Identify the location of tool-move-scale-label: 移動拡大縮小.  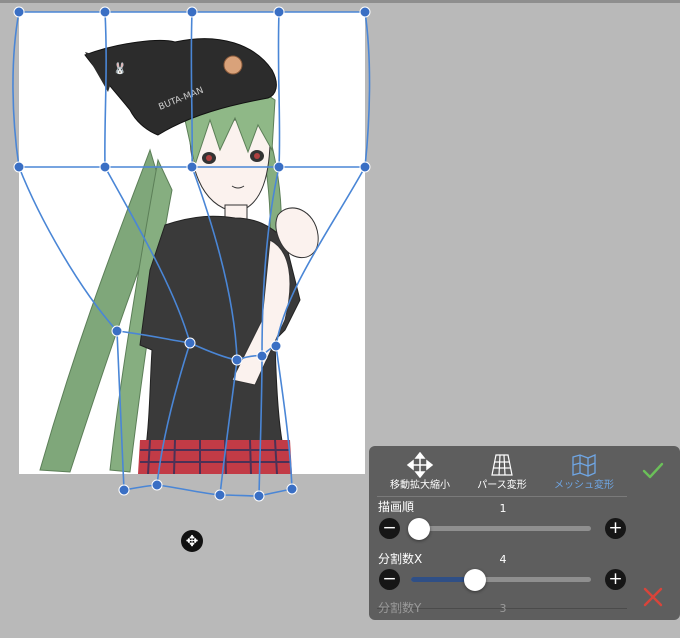
(420, 485).